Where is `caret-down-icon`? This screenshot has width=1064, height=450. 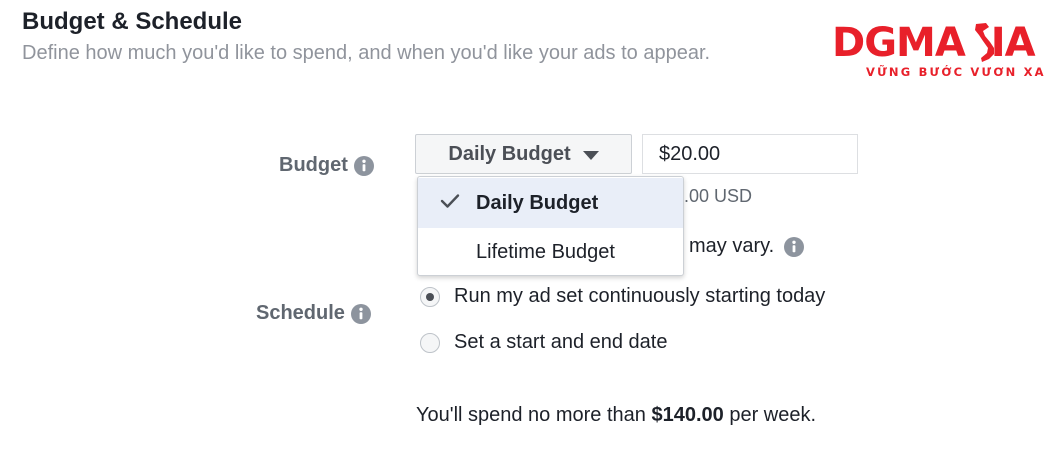
caret-down-icon is located at coordinates (590, 155).